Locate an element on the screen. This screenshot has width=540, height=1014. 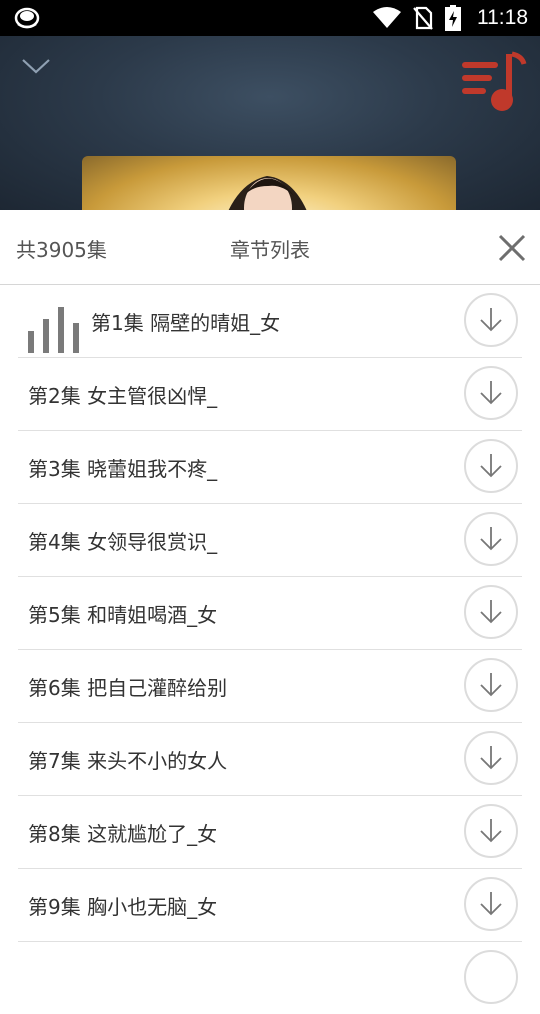
chapter-label: 第4集 女领导很赏识_ is located at coordinates (123, 542).